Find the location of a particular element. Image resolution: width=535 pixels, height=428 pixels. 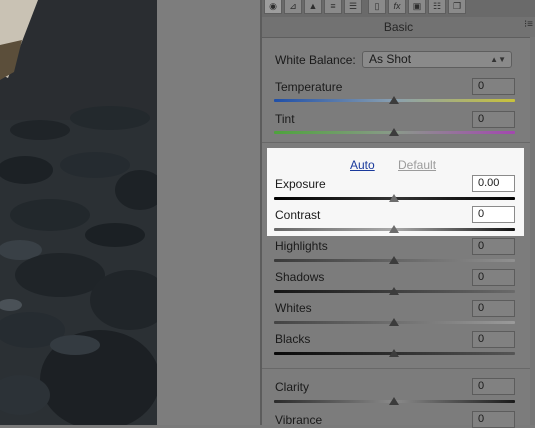

contrast-label: Contrast is located at coordinates (298, 215).